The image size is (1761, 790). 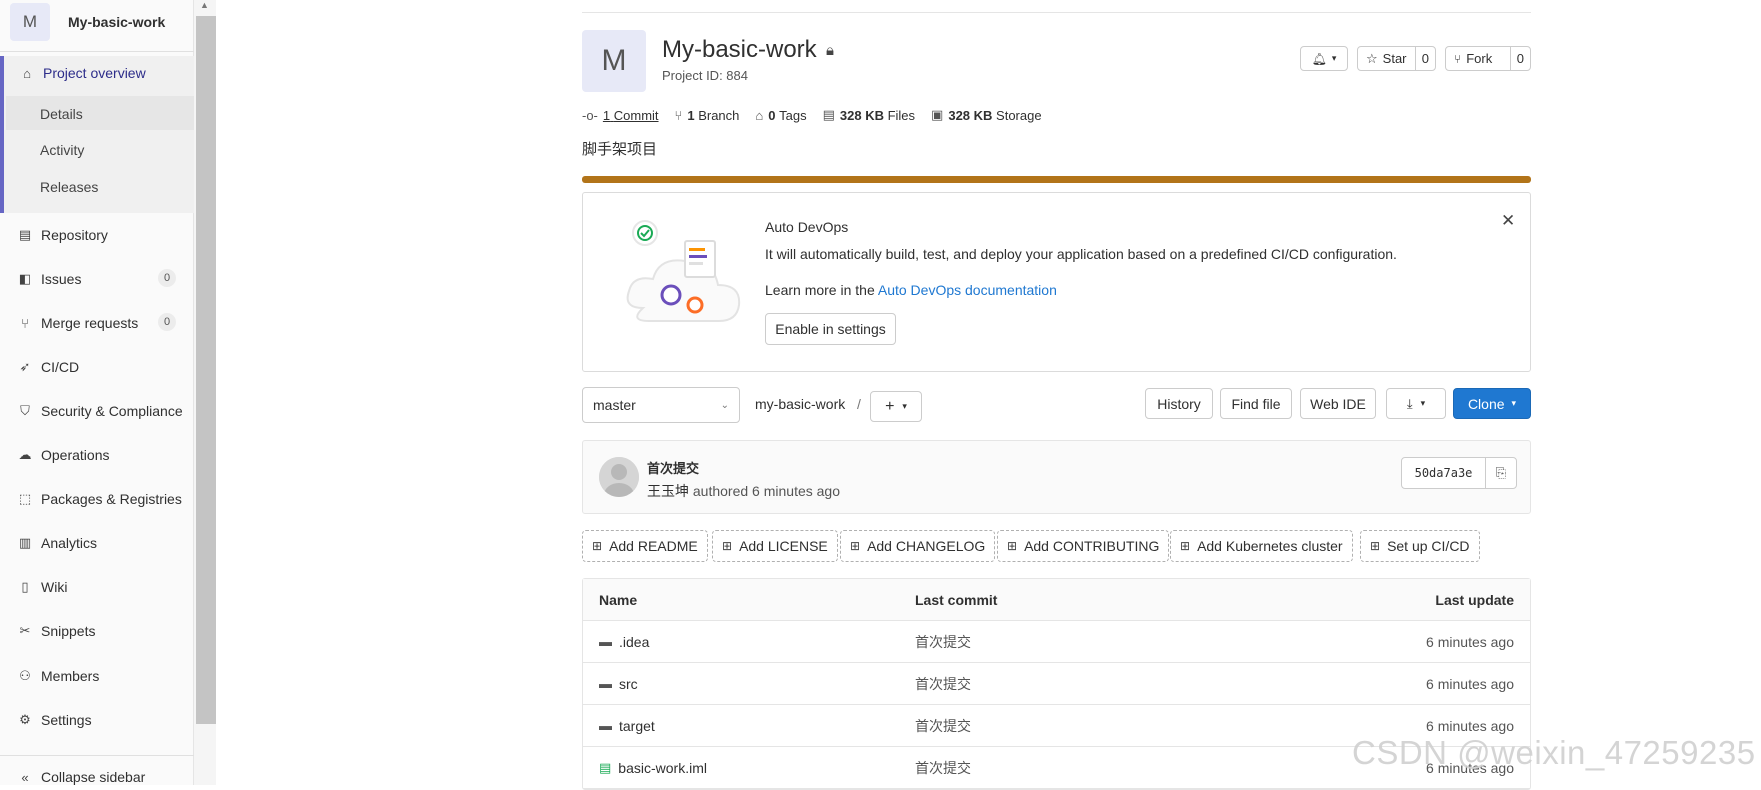 What do you see at coordinates (896, 406) in the screenshot?
I see `add-file-dropdown: + ▾` at bounding box center [896, 406].